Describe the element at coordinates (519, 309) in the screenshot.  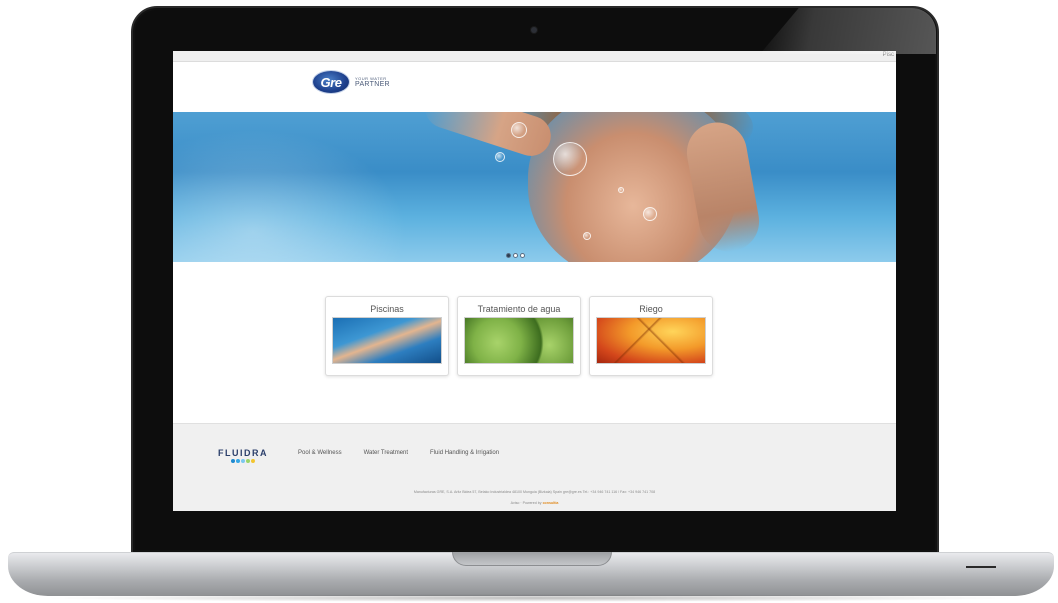
I see `card-title: Tratamiento de agua` at that location.